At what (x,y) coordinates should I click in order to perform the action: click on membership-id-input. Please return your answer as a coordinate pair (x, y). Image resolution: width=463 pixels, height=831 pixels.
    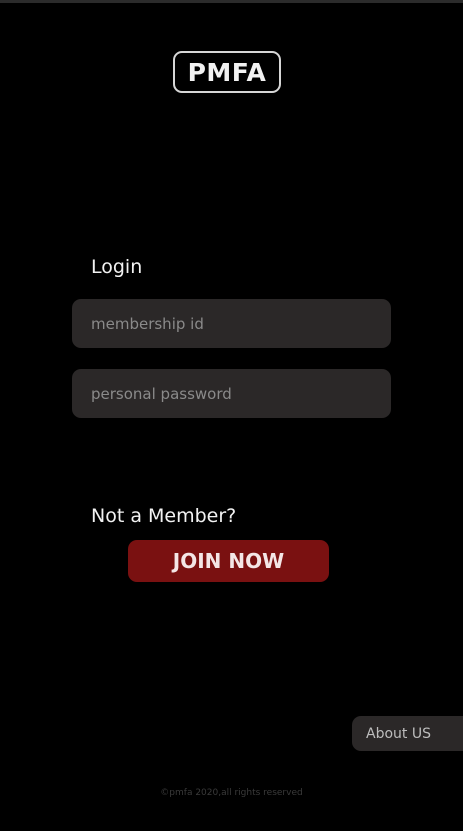
    Looking at the image, I should click on (231, 323).